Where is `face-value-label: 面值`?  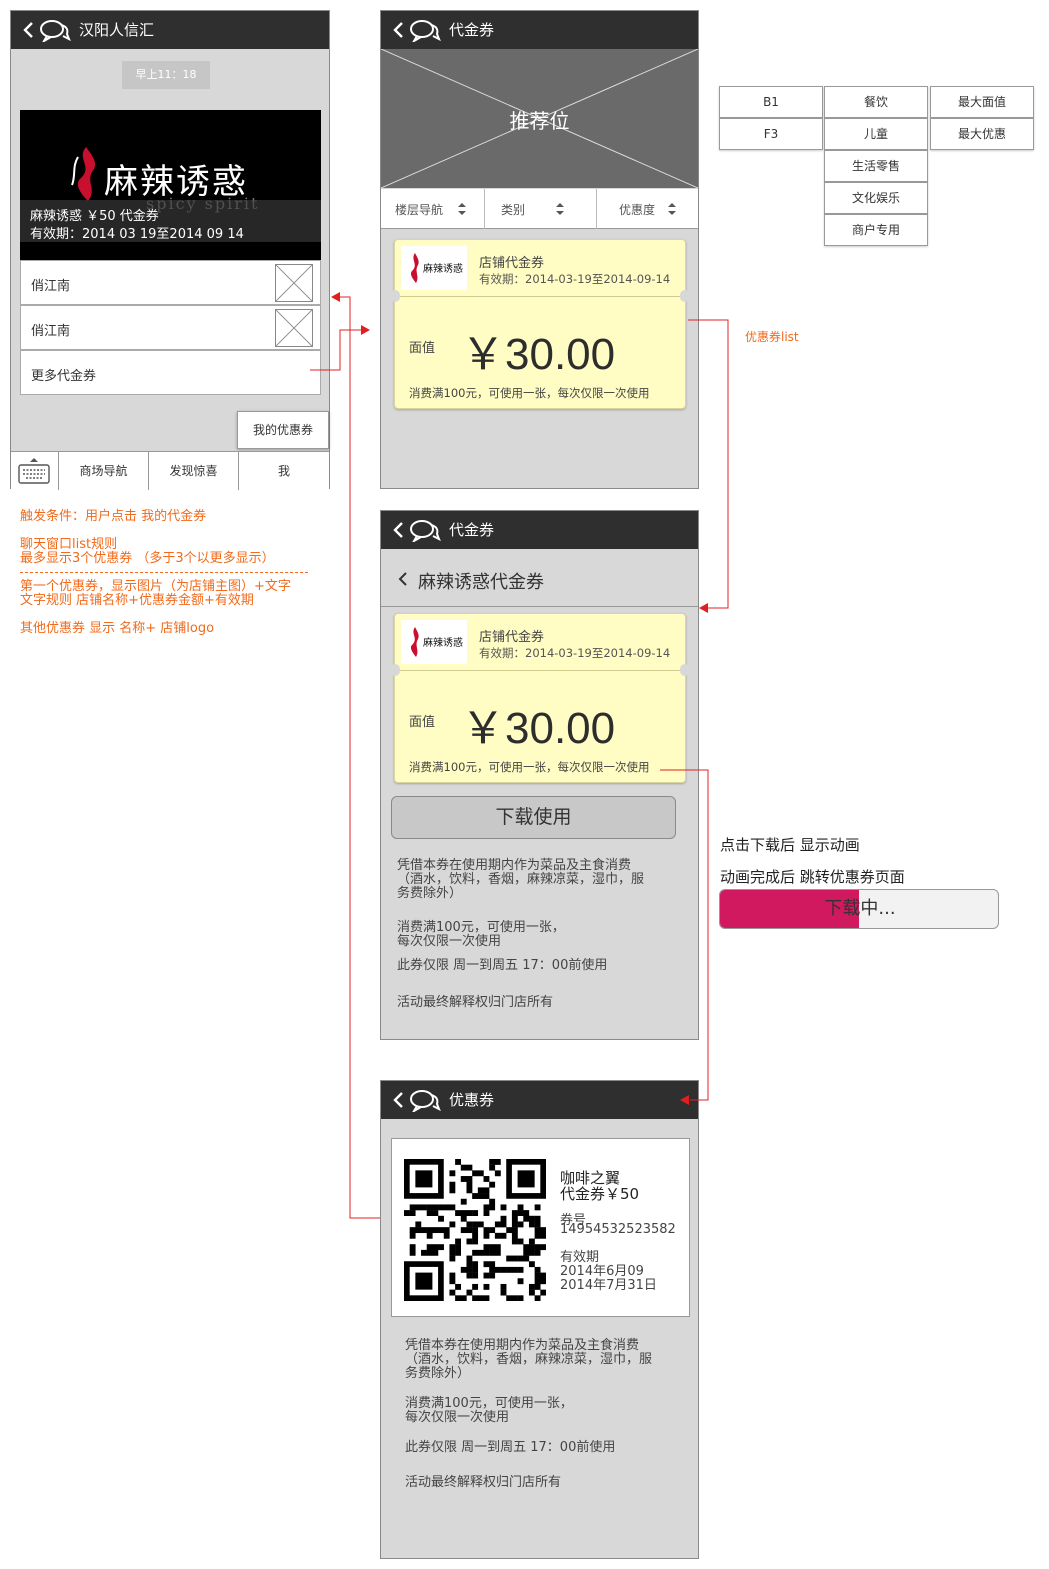 face-value-label: 面值 is located at coordinates (422, 348).